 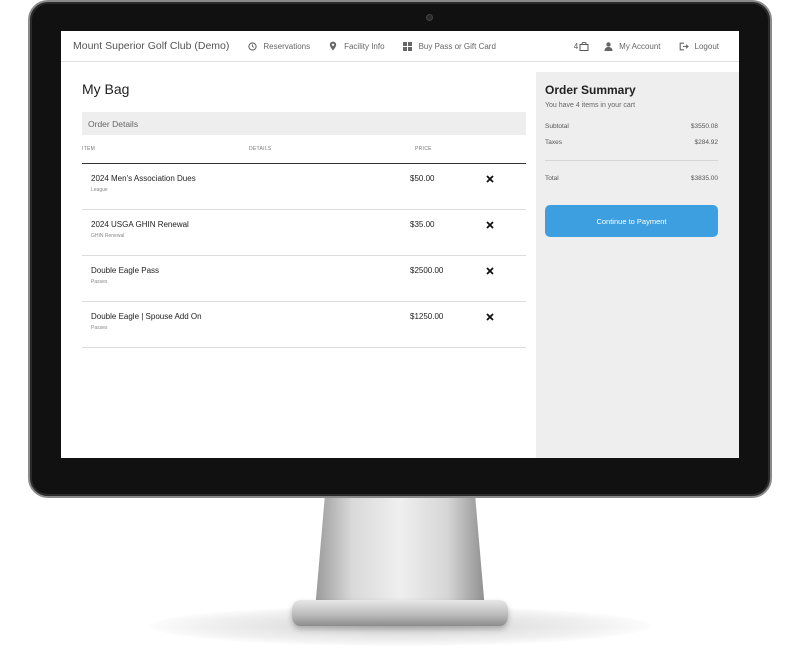 I want to click on monitor-stand, so click(x=400, y=551).